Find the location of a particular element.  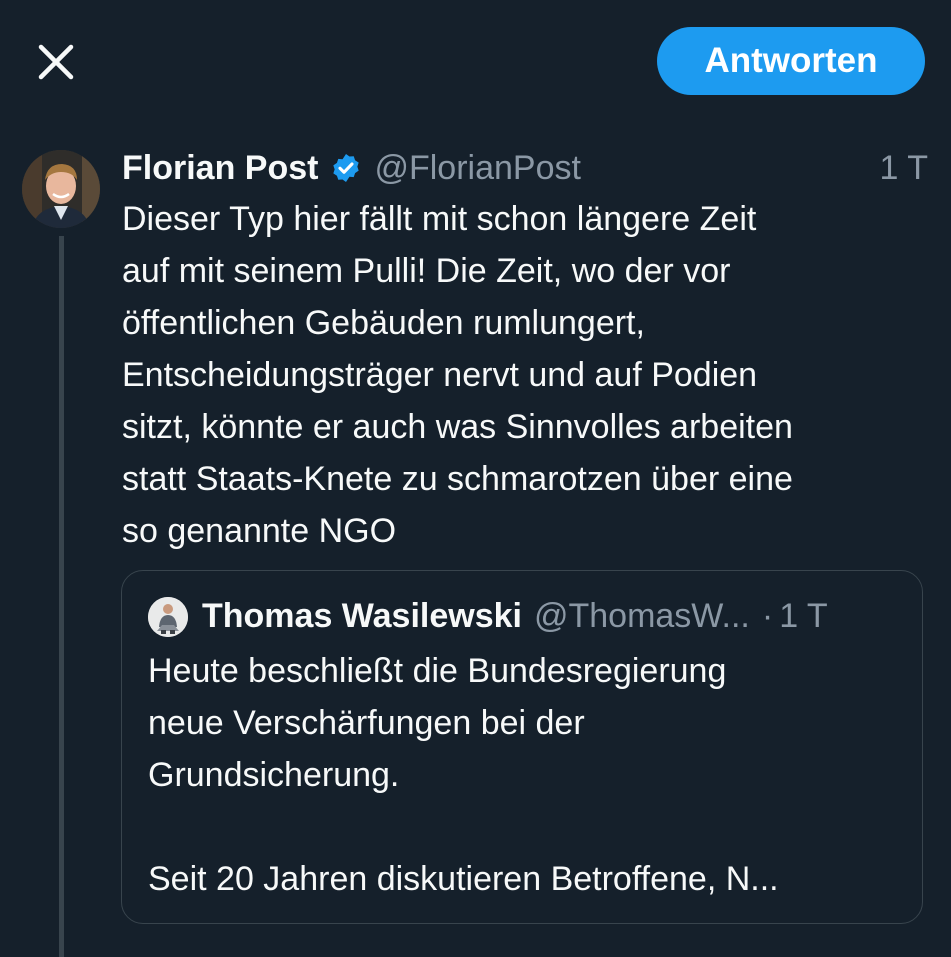

author-avatar is located at coordinates (61, 189).